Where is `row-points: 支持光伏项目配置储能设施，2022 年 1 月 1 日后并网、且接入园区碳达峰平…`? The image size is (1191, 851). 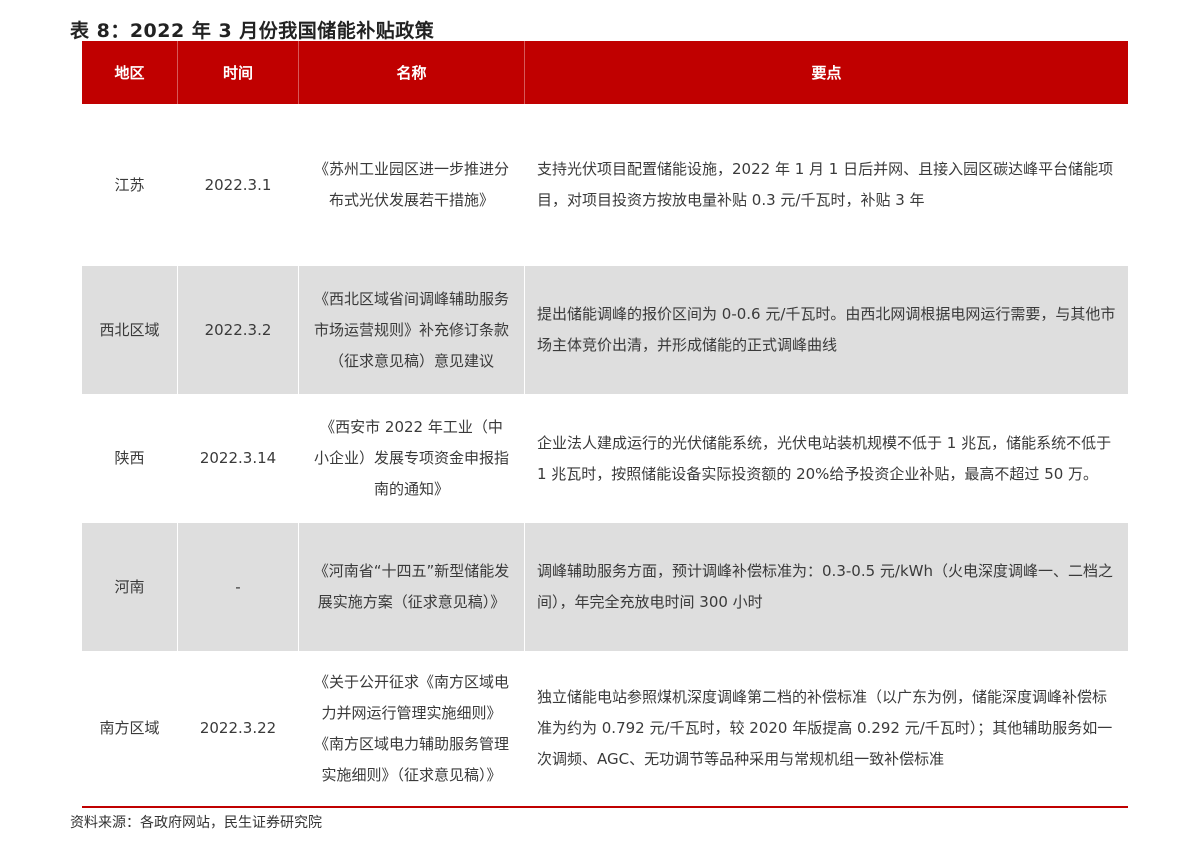
row-points: 支持光伏项目配置储能设施，2022 年 1 月 1 日后并网、且接入园区碳达峰平… is located at coordinates (825, 184).